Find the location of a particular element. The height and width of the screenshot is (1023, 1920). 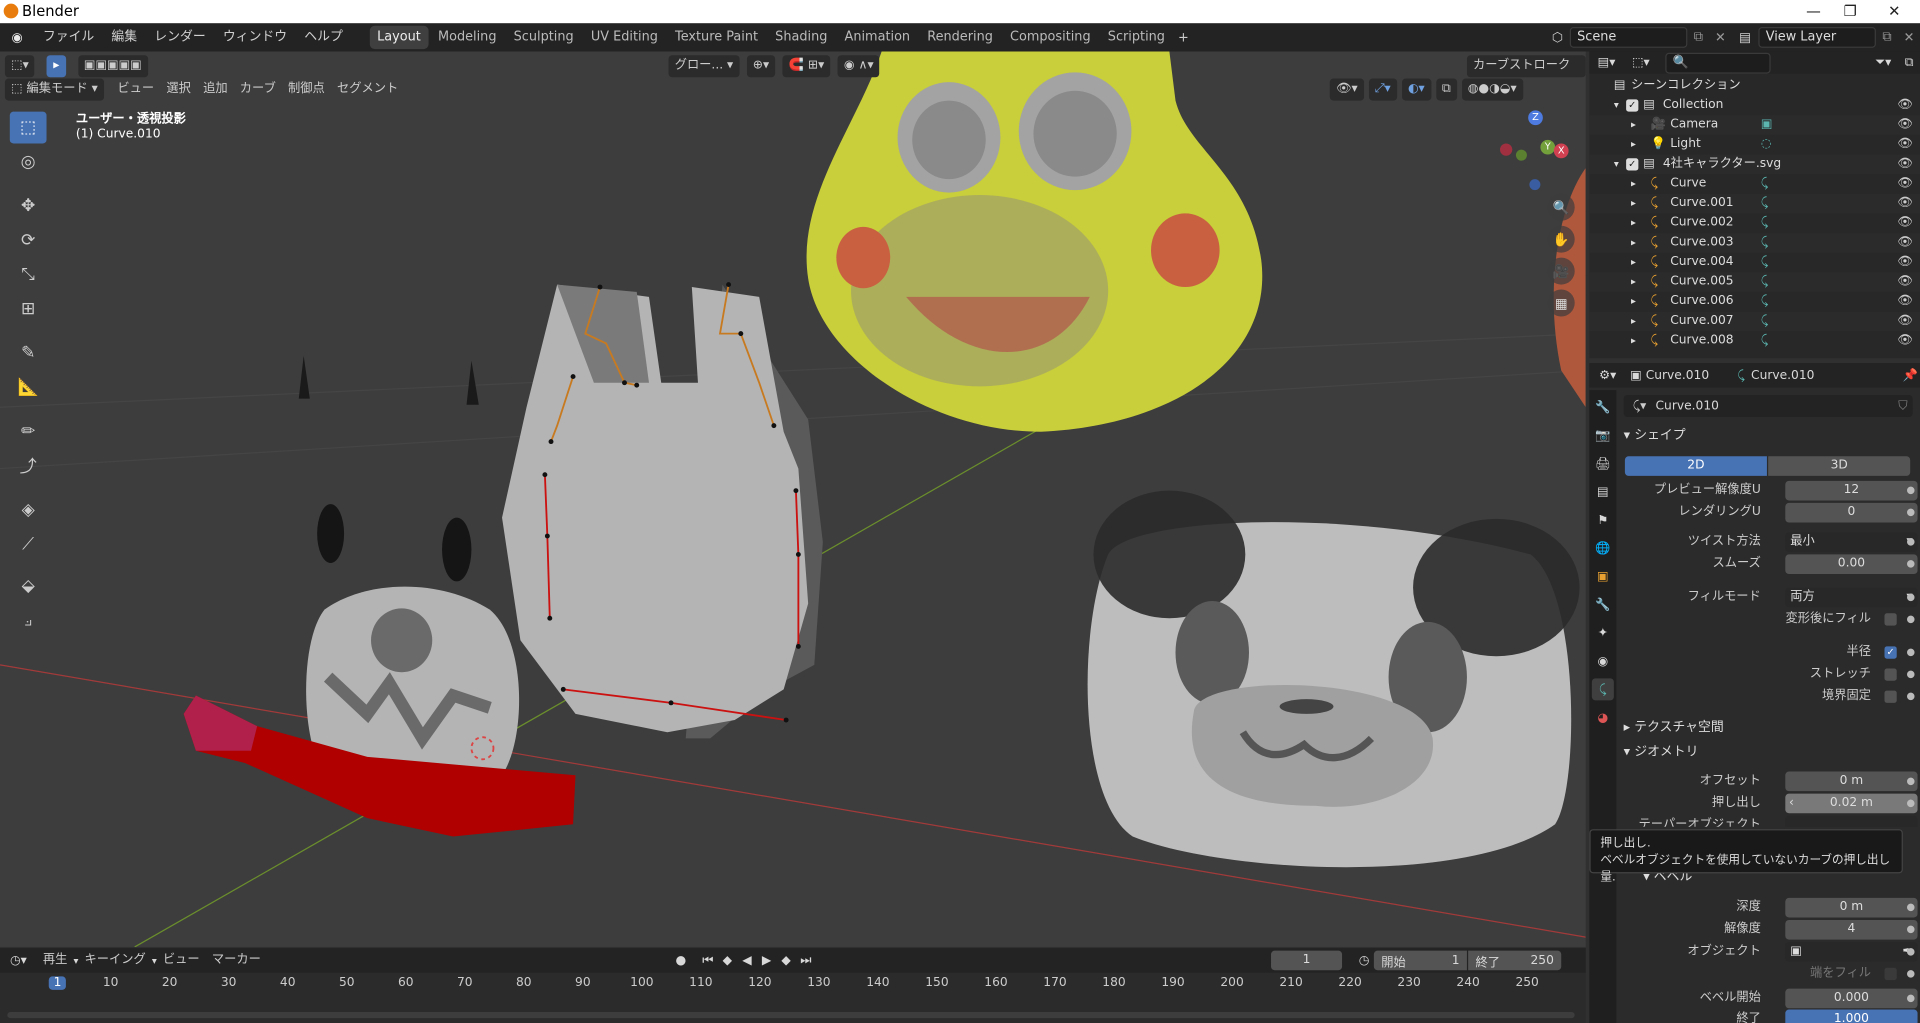

depth-field: 0 m is located at coordinates (1851, 907).